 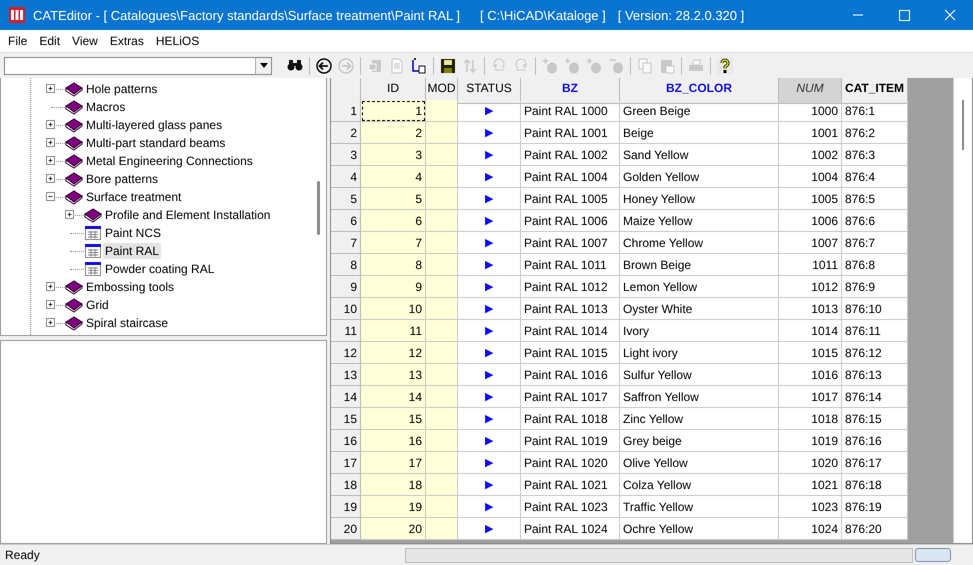 What do you see at coordinates (346, 463) in the screenshot?
I see `row-header: 17` at bounding box center [346, 463].